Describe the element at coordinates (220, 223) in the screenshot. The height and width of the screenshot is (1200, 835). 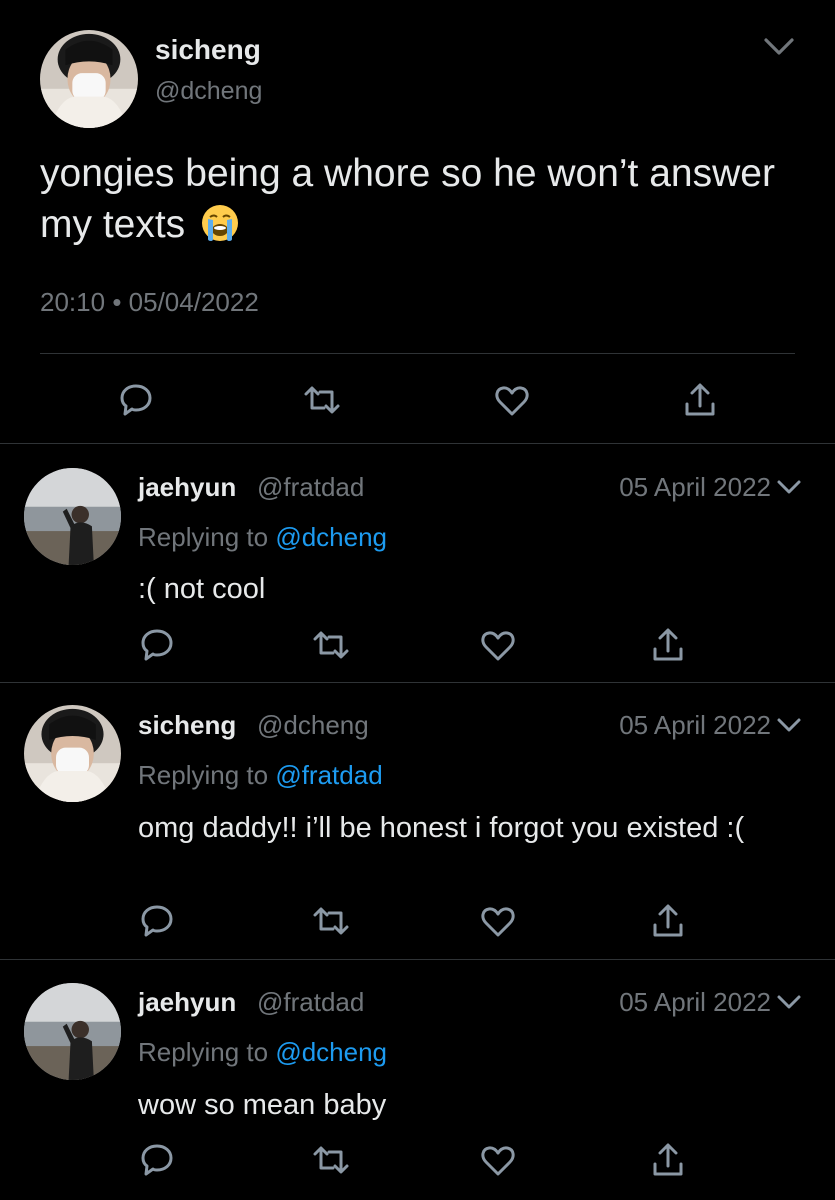
I see `loudly-crying-face-icon` at that location.